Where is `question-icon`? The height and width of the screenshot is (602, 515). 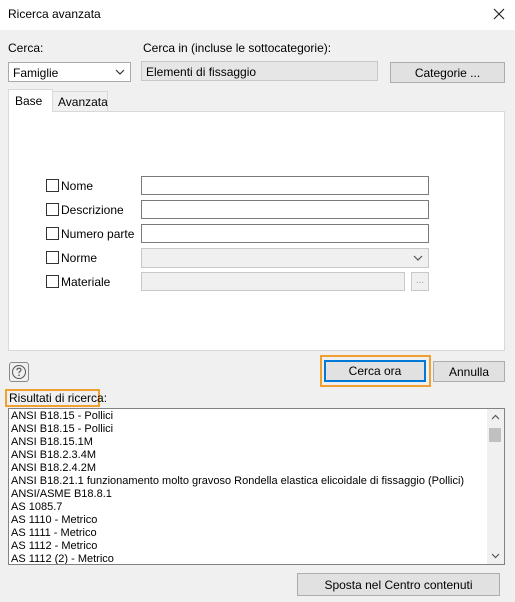
question-icon is located at coordinates (19, 372).